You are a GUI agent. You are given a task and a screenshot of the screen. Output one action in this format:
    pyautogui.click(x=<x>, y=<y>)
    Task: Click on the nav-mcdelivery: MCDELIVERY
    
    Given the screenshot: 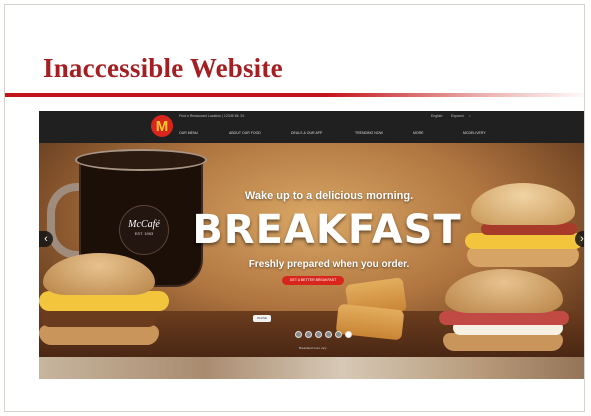 What is the action you would take?
    pyautogui.click(x=474, y=133)
    